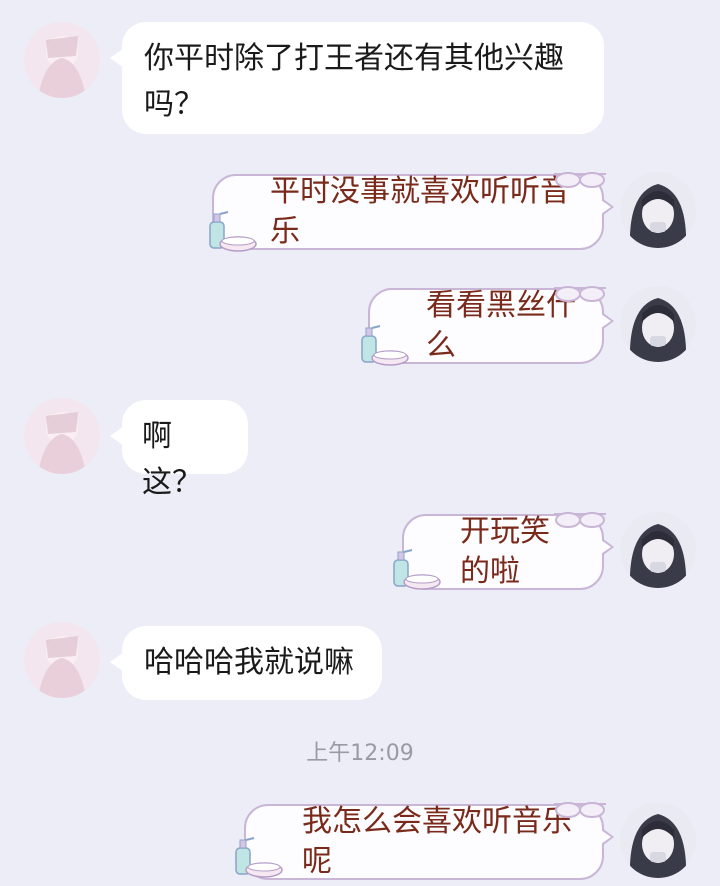 Image resolution: width=720 pixels, height=886 pixels. What do you see at coordinates (420, 211) in the screenshot?
I see `message-text: 平时没事就喜欢听听音乐` at bounding box center [420, 211].